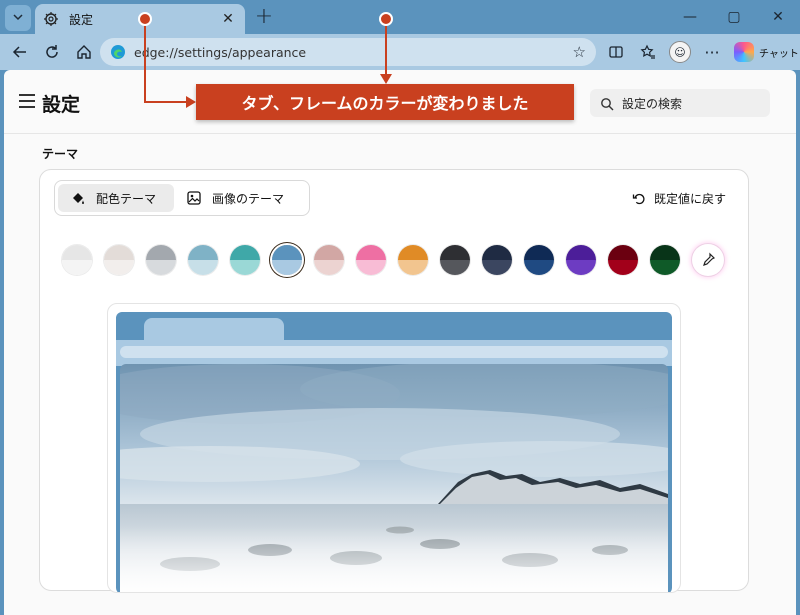  What do you see at coordinates (220, 52) in the screenshot?
I see `url-text: edge://settings/appearance` at bounding box center [220, 52].